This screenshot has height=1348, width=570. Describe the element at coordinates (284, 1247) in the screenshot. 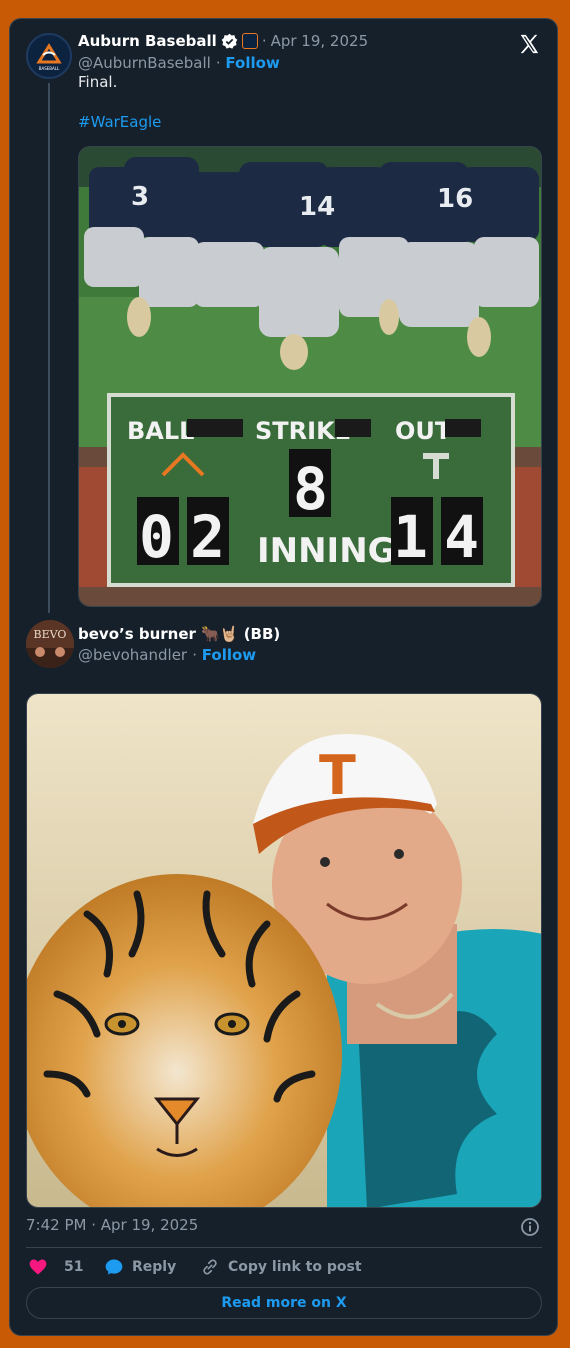

I see `divider` at that location.